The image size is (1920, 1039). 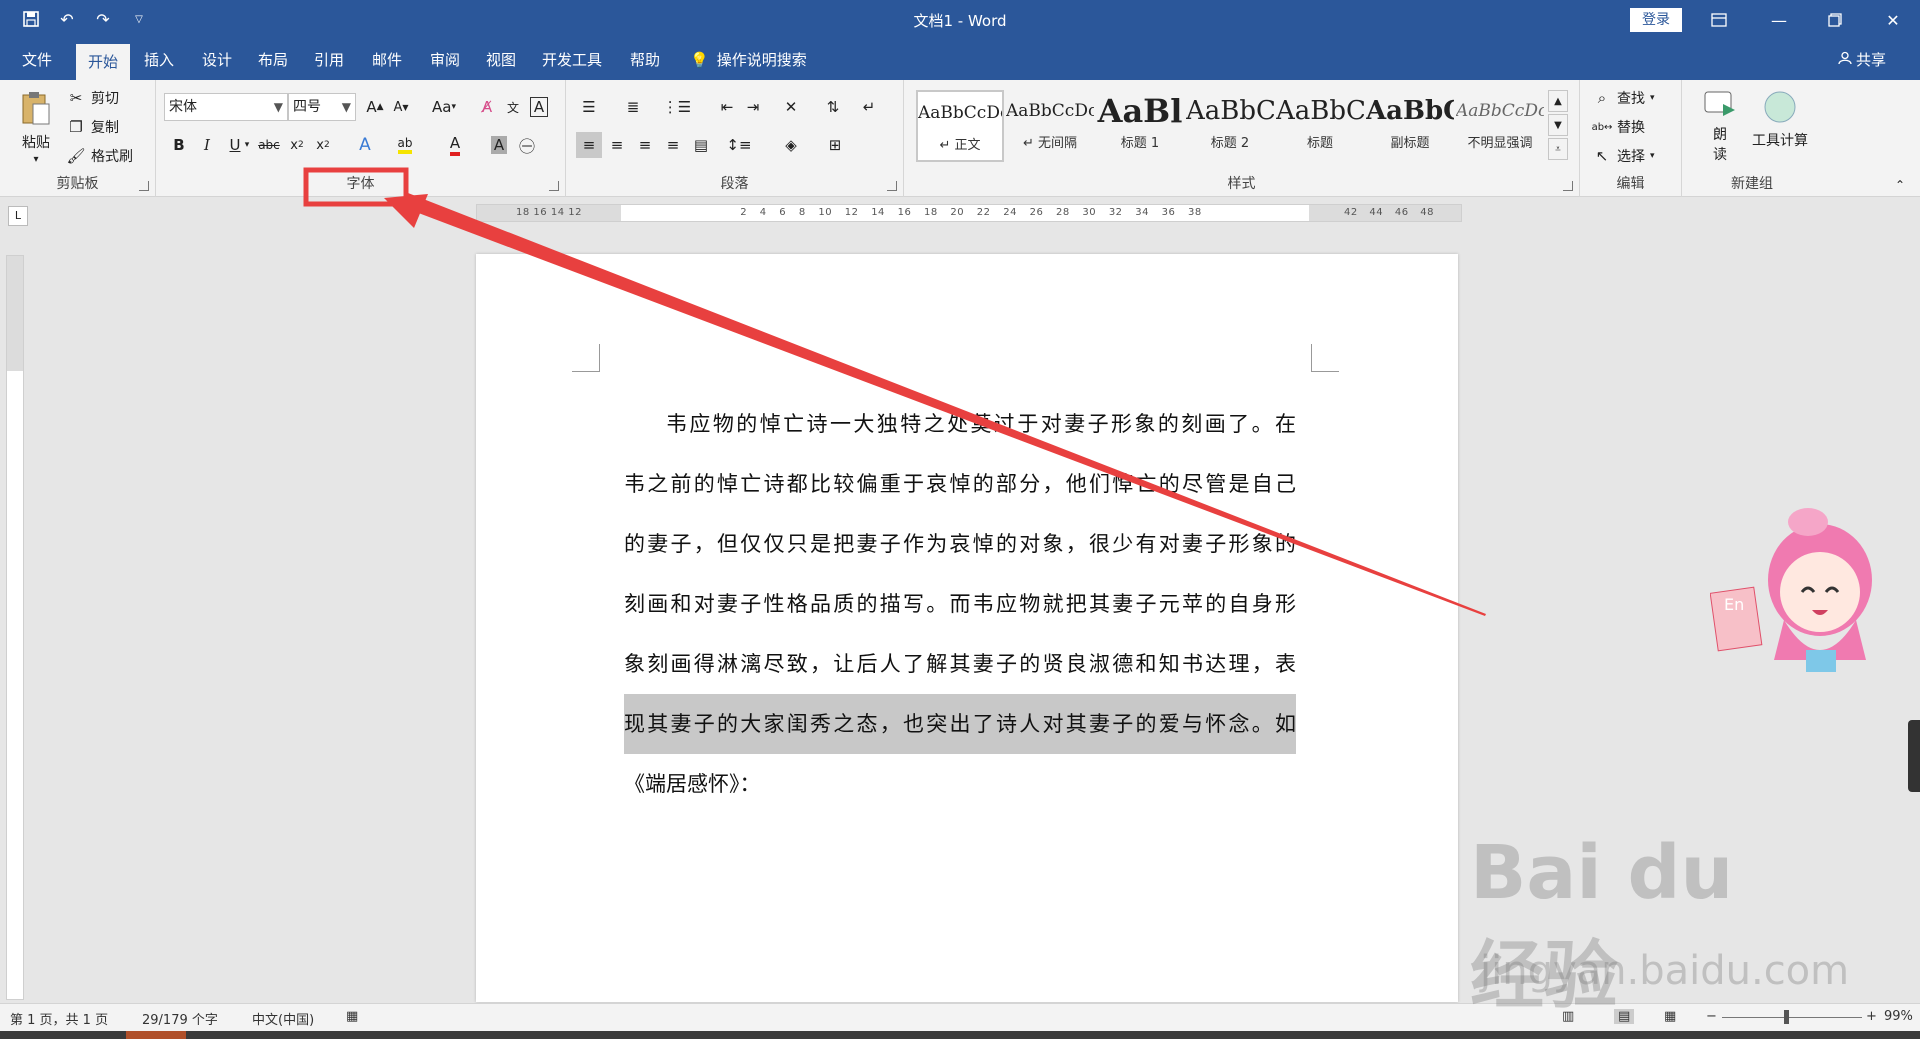 I want to click on strikethrough-icon: abc, so click(x=269, y=145).